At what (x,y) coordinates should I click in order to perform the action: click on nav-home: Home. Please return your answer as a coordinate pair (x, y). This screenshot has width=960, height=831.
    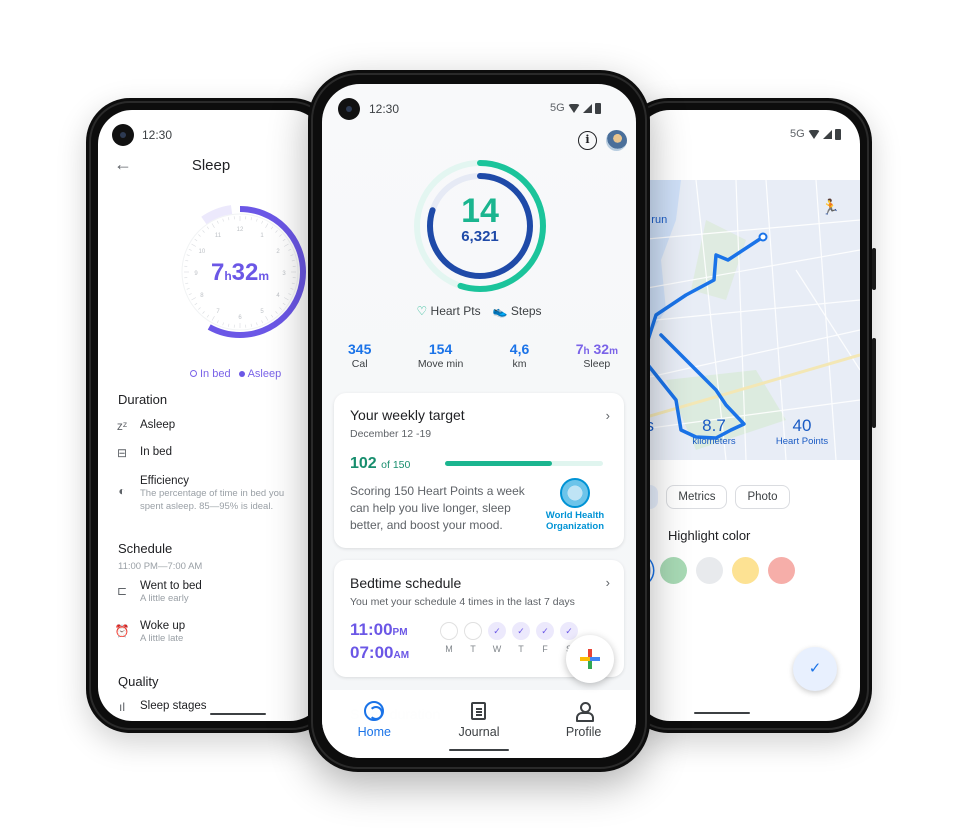
    Looking at the image, I should click on (374, 729).